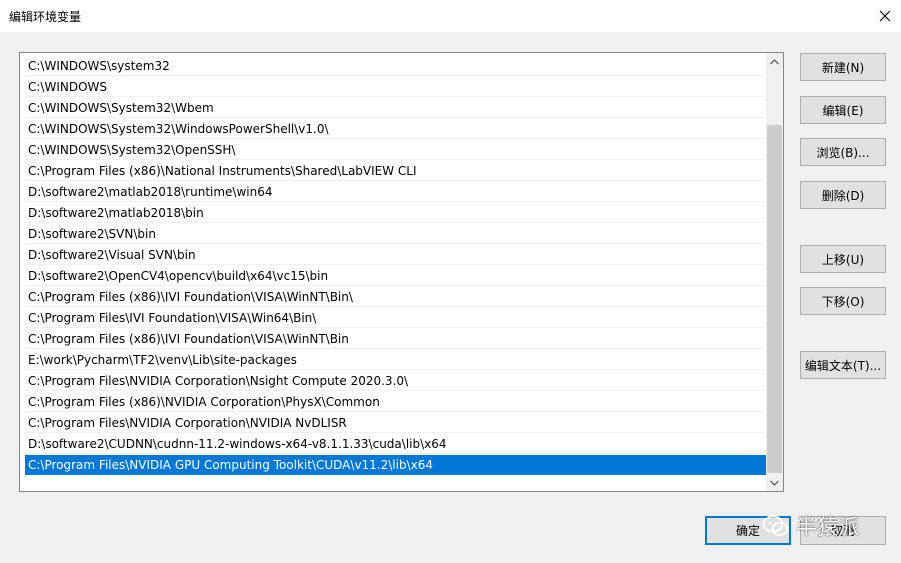 This screenshot has height=563, width=901. I want to click on scroll-thumb, so click(774, 299).